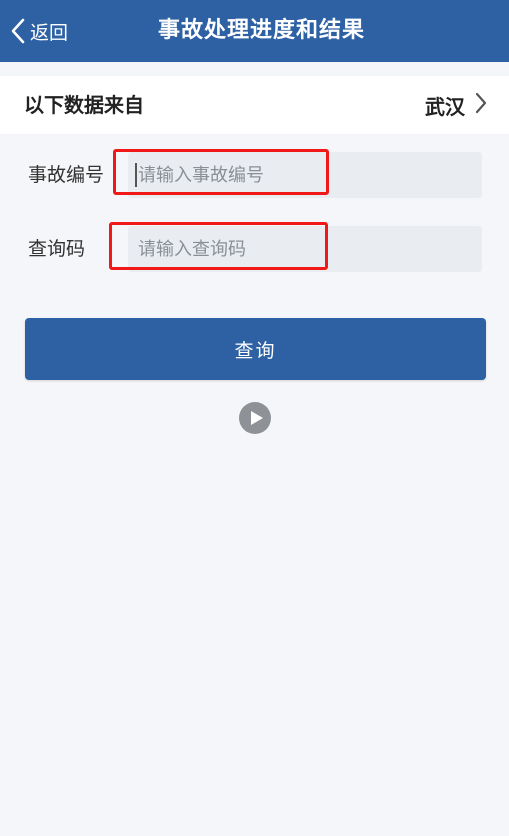 The image size is (509, 836). I want to click on accident-number-row: 事故编号, so click(254, 175).